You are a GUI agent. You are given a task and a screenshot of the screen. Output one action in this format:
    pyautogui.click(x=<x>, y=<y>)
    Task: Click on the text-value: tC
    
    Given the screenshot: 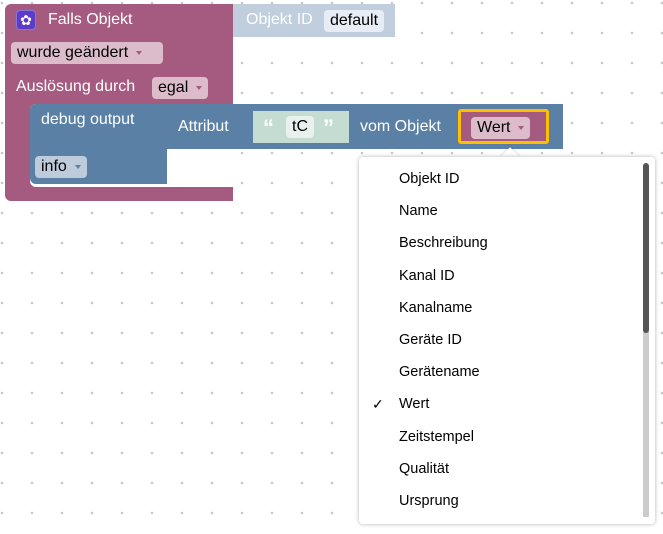 What is the action you would take?
    pyautogui.click(x=300, y=127)
    